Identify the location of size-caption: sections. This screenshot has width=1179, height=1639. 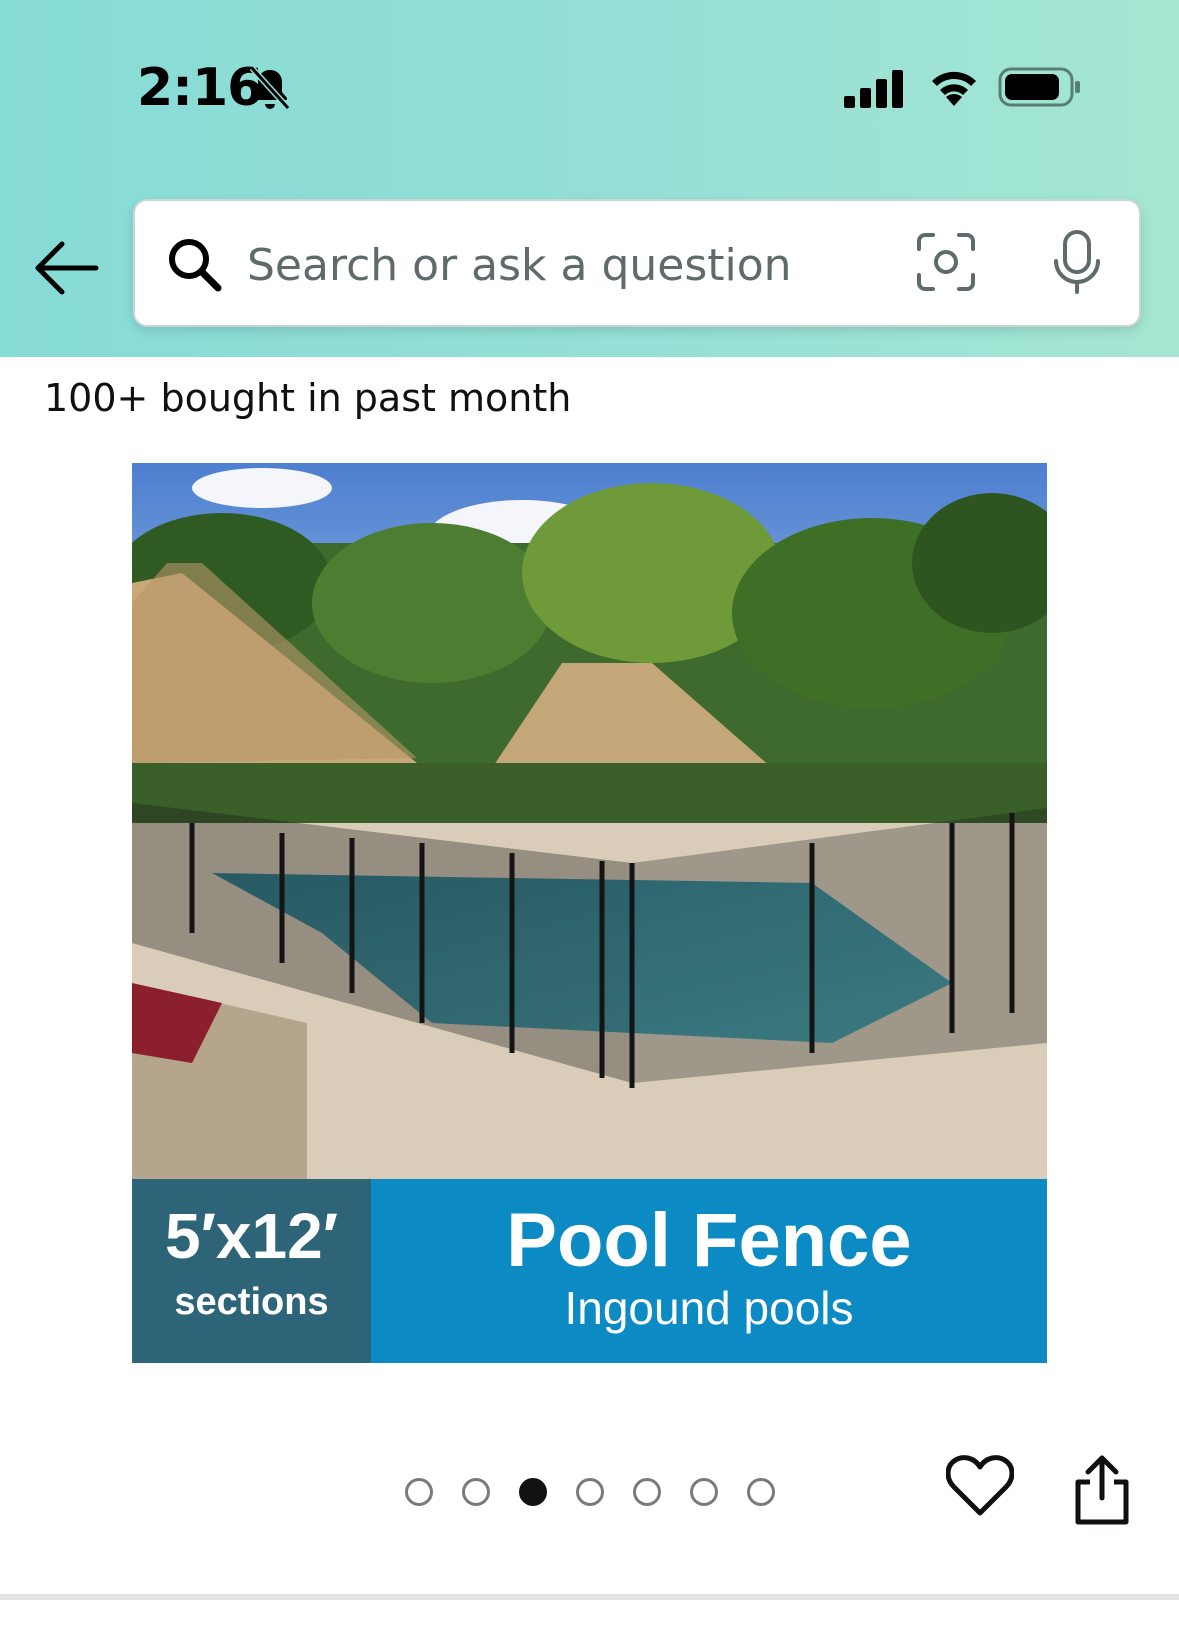
(251, 1302).